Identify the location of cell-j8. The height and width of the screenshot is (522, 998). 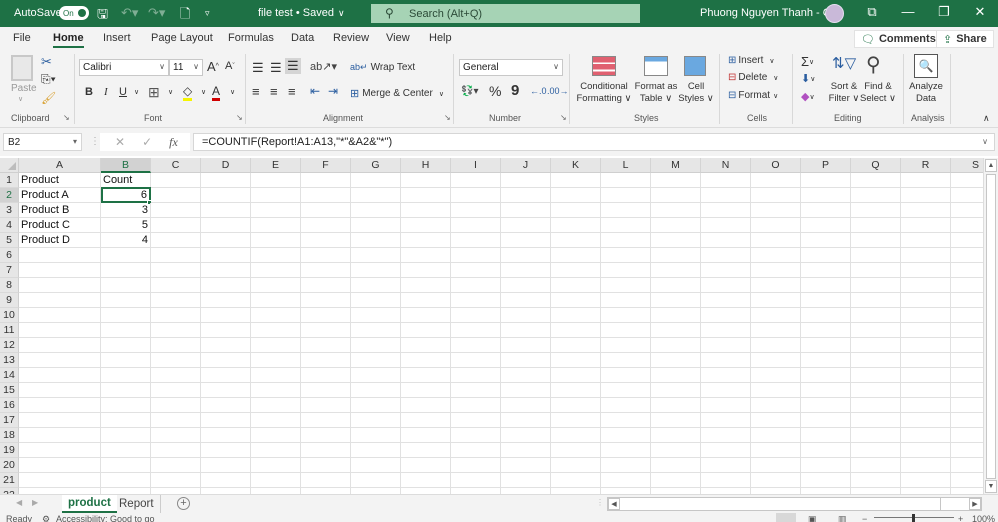
(526, 285).